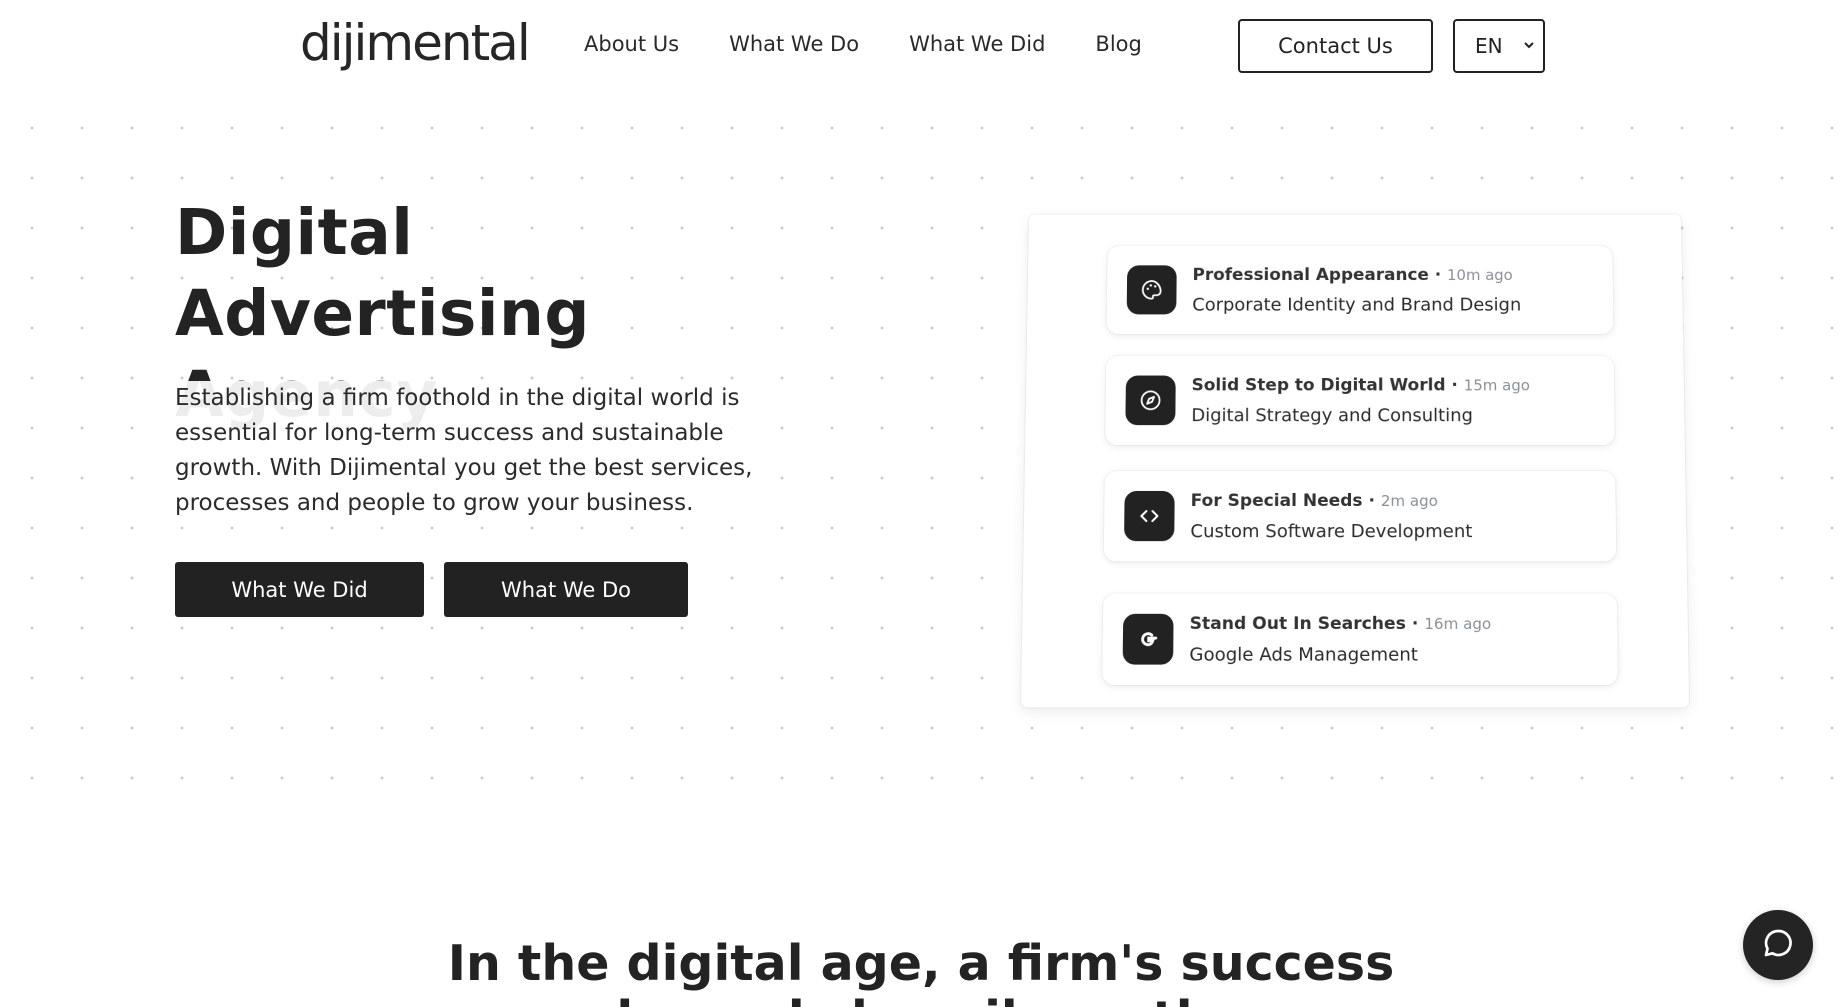 Image resolution: width=1842 pixels, height=1007 pixels. I want to click on hero-title-line1: Digital, so click(294, 232).